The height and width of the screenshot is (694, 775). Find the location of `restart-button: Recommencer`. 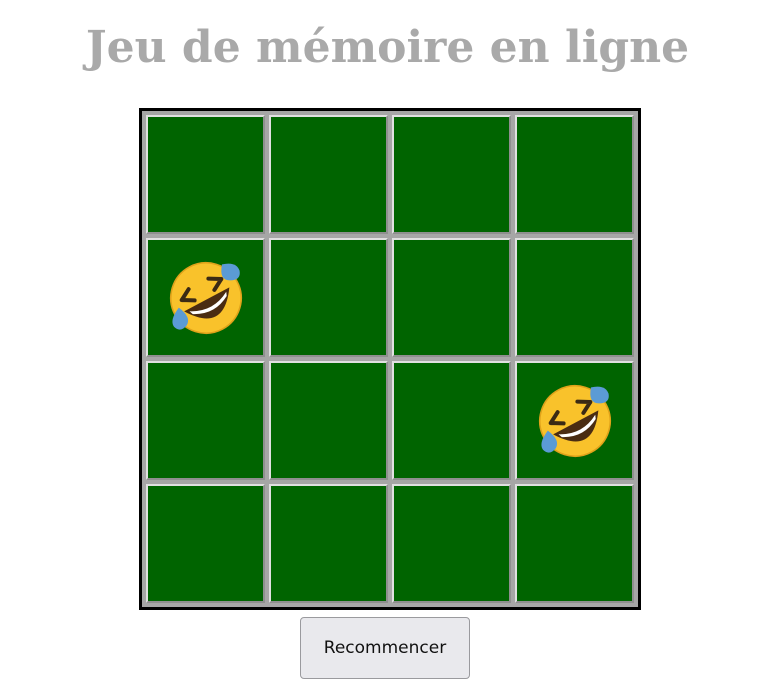

restart-button: Recommencer is located at coordinates (385, 648).